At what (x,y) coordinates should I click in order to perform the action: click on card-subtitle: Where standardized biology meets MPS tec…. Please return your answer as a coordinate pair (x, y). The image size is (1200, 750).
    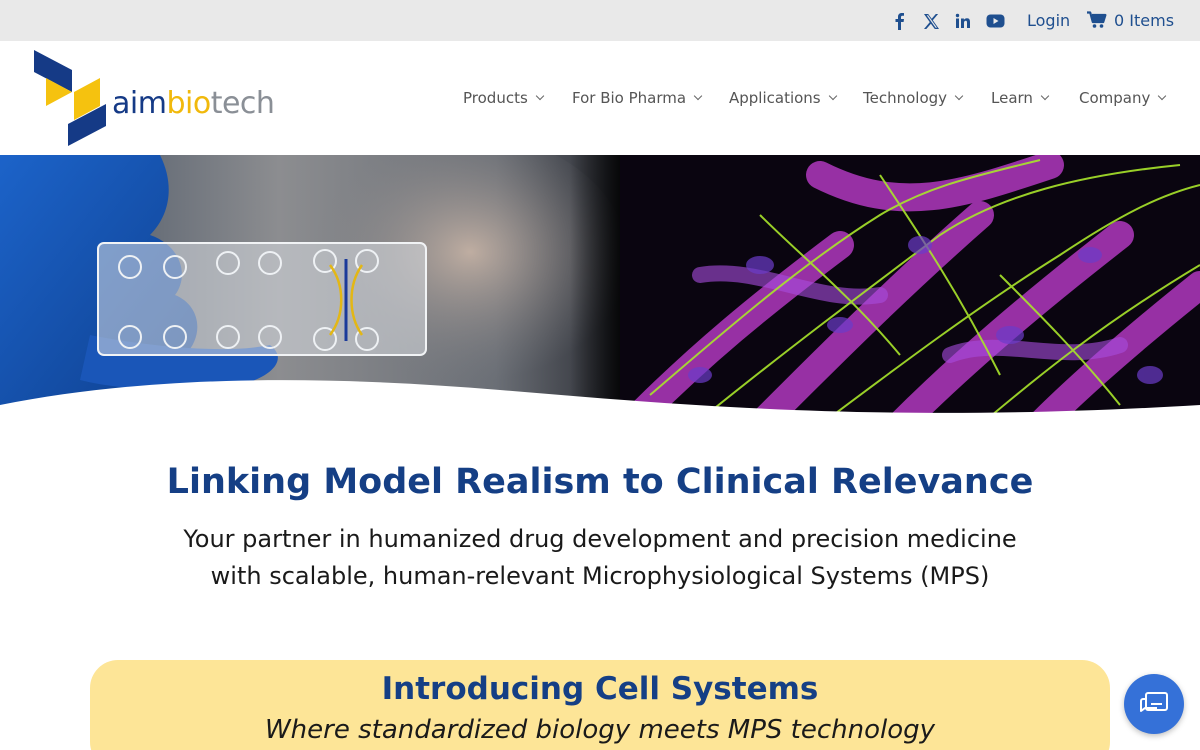
    Looking at the image, I should click on (600, 730).